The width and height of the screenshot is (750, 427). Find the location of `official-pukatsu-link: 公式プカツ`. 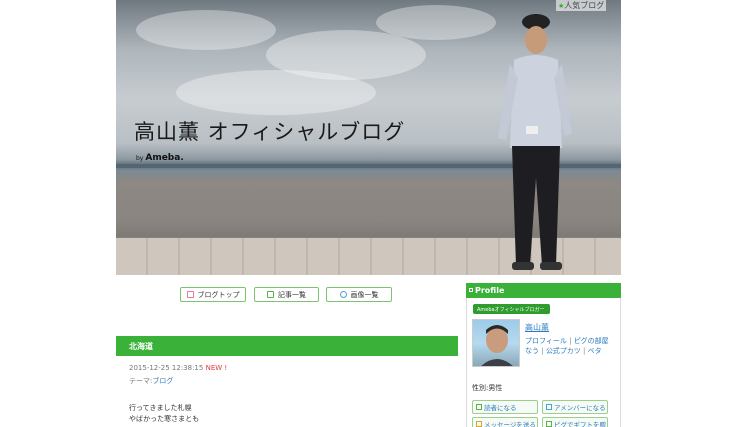

official-pukatsu-link: 公式プカツ is located at coordinates (563, 351).